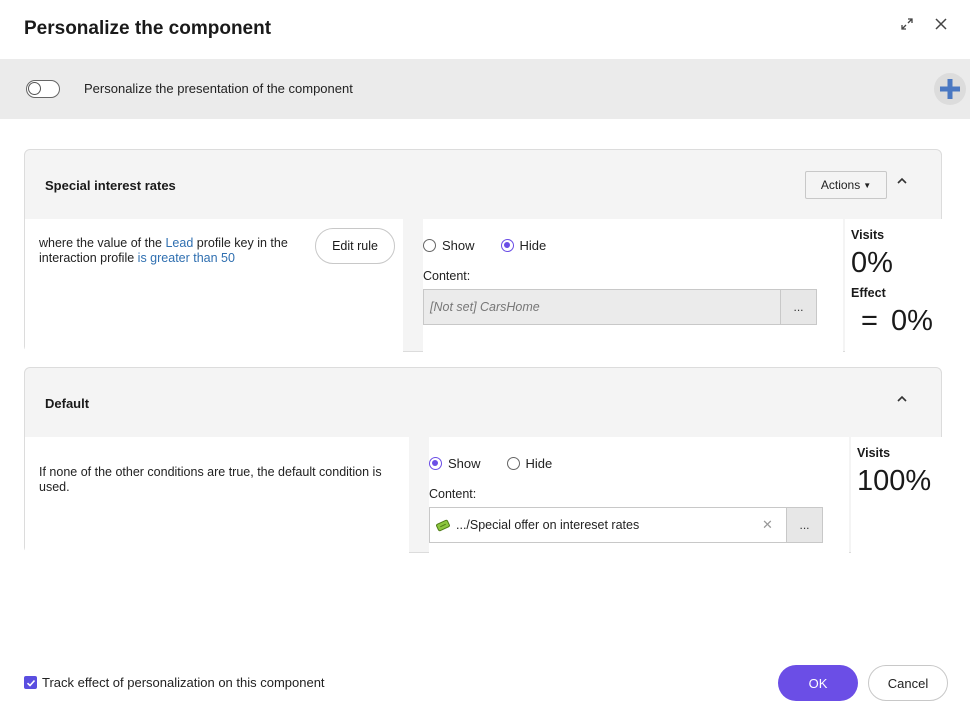 The height and width of the screenshot is (713, 970). What do you see at coordinates (30, 682) in the screenshot?
I see `checkbox-checked-icon` at bounding box center [30, 682].